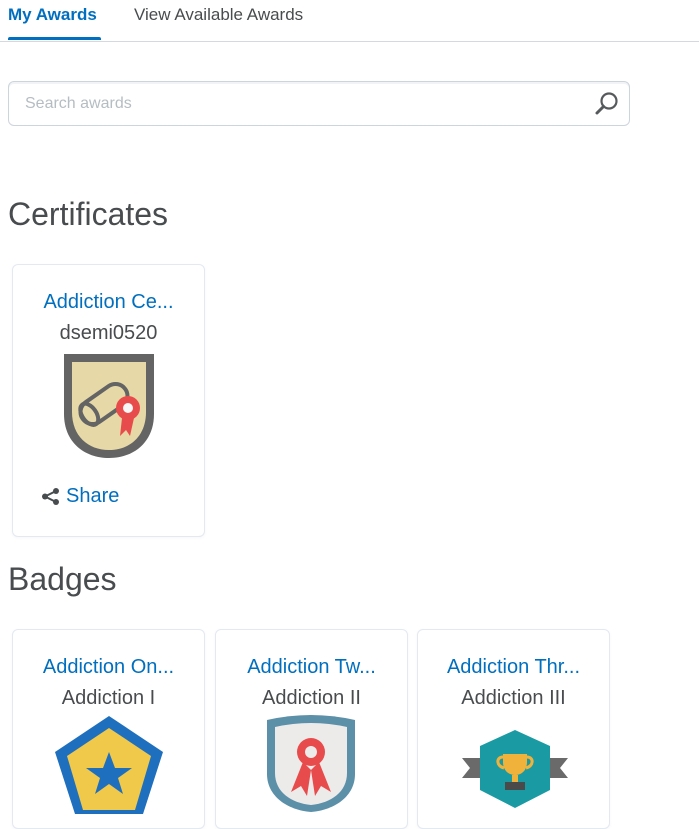 The width and height of the screenshot is (699, 829). Describe the element at coordinates (52, 15) in the screenshot. I see `tab-my-awards: My Awards` at that location.